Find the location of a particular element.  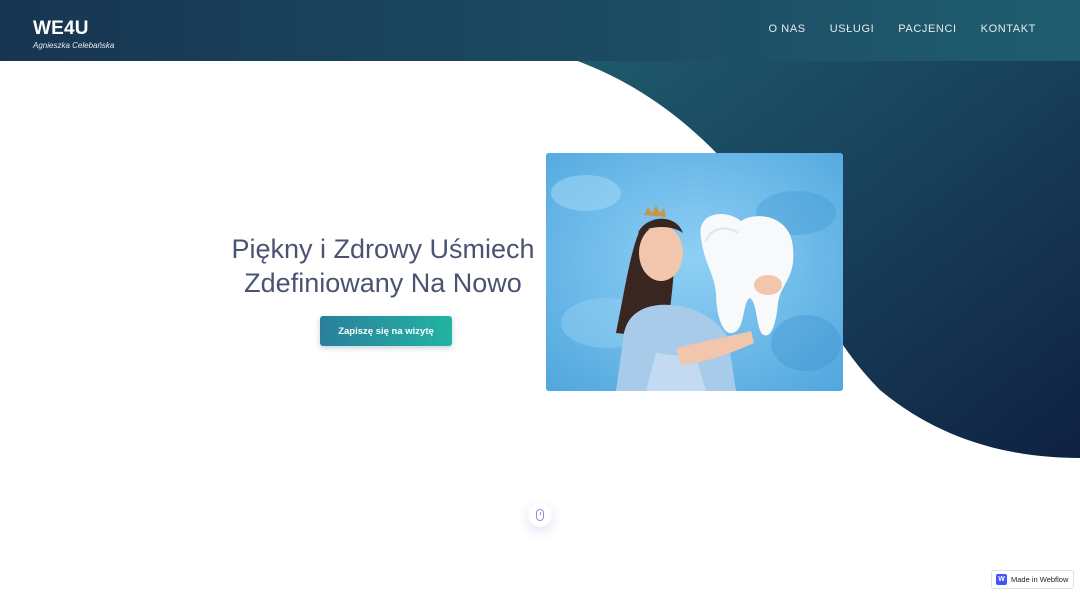

nav-item-kontakt: KONTAKT is located at coordinates (1008, 29).